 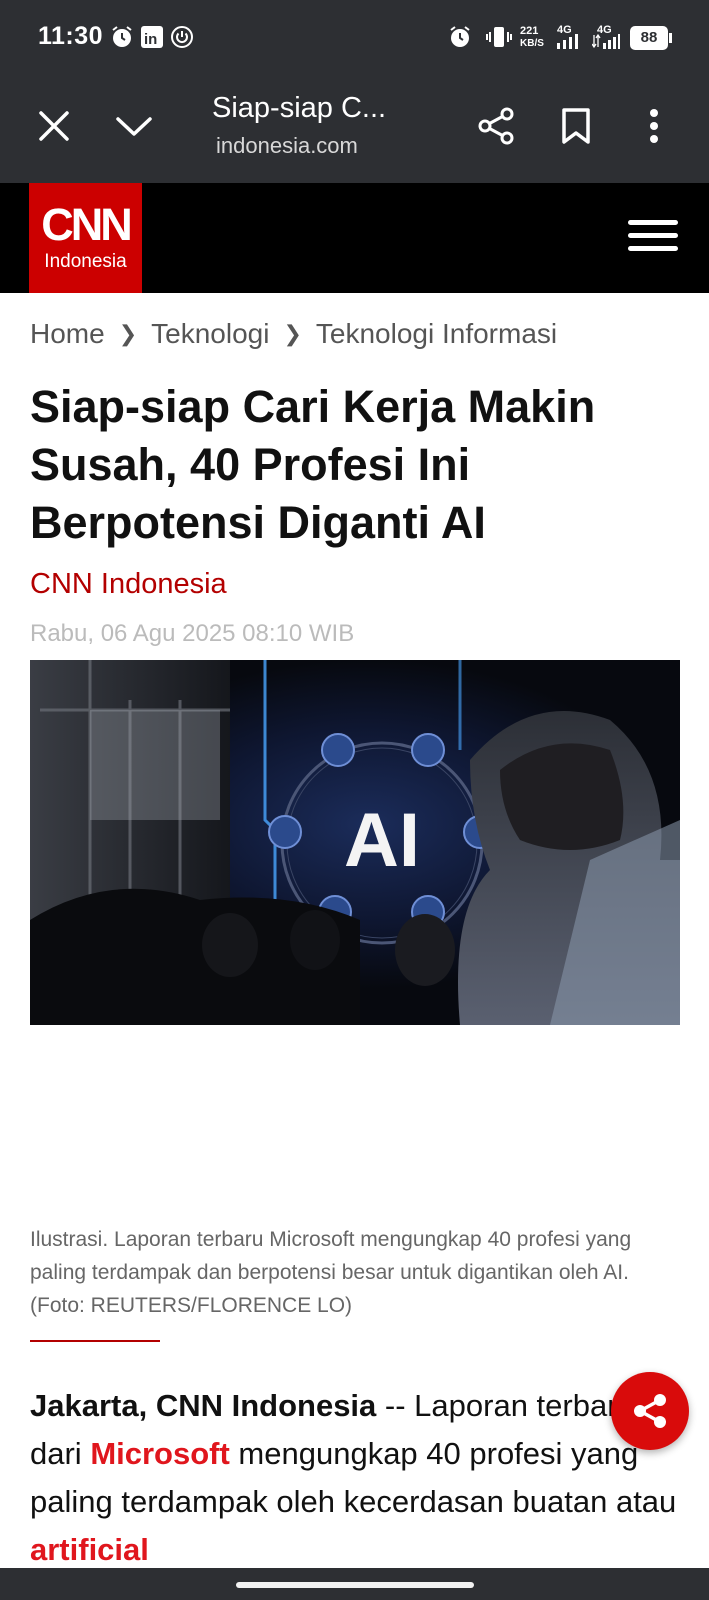 I want to click on home-gesture-handle, so click(x=355, y=1585).